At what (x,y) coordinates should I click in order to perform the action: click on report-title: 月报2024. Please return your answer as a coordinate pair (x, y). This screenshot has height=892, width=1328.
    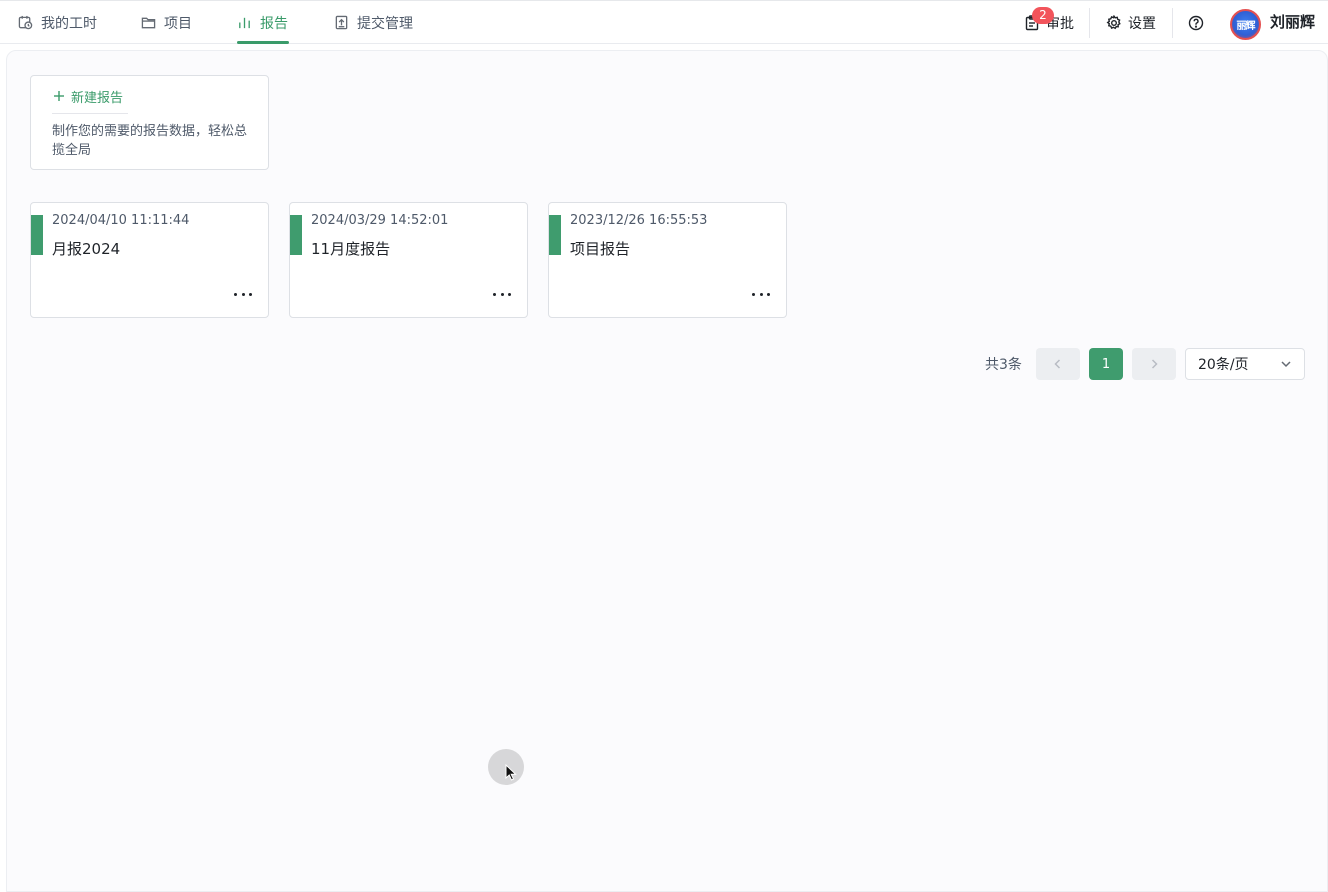
    Looking at the image, I should click on (86, 249).